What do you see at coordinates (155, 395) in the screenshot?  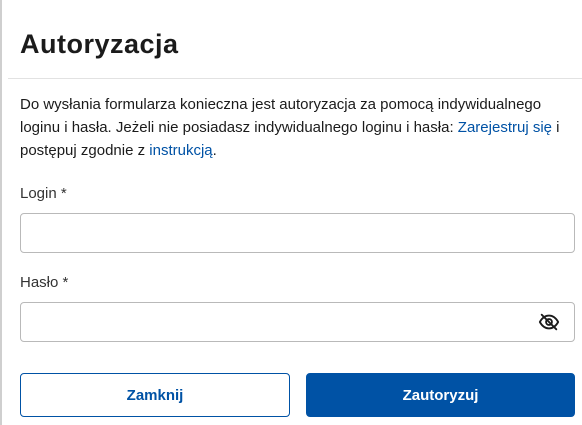 I see `close-button: Zamknij` at bounding box center [155, 395].